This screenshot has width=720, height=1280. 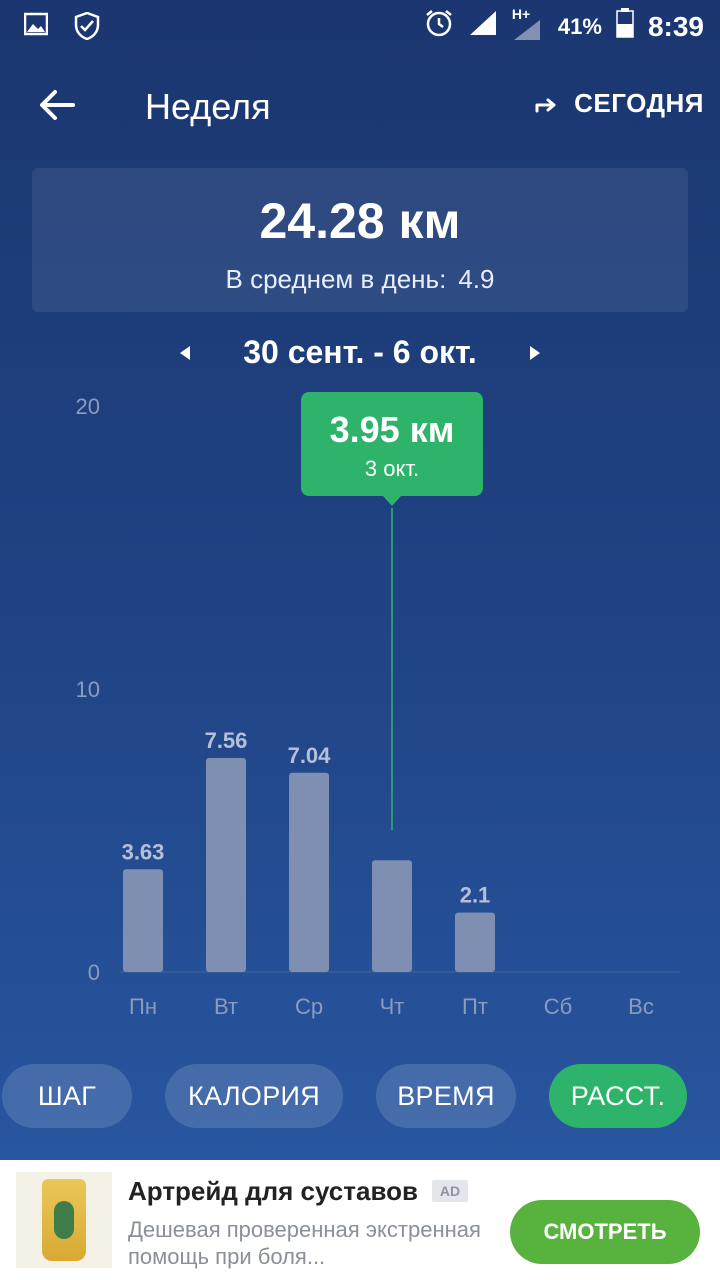 I want to click on bar-value-label: 7.56, so click(x=226, y=740).